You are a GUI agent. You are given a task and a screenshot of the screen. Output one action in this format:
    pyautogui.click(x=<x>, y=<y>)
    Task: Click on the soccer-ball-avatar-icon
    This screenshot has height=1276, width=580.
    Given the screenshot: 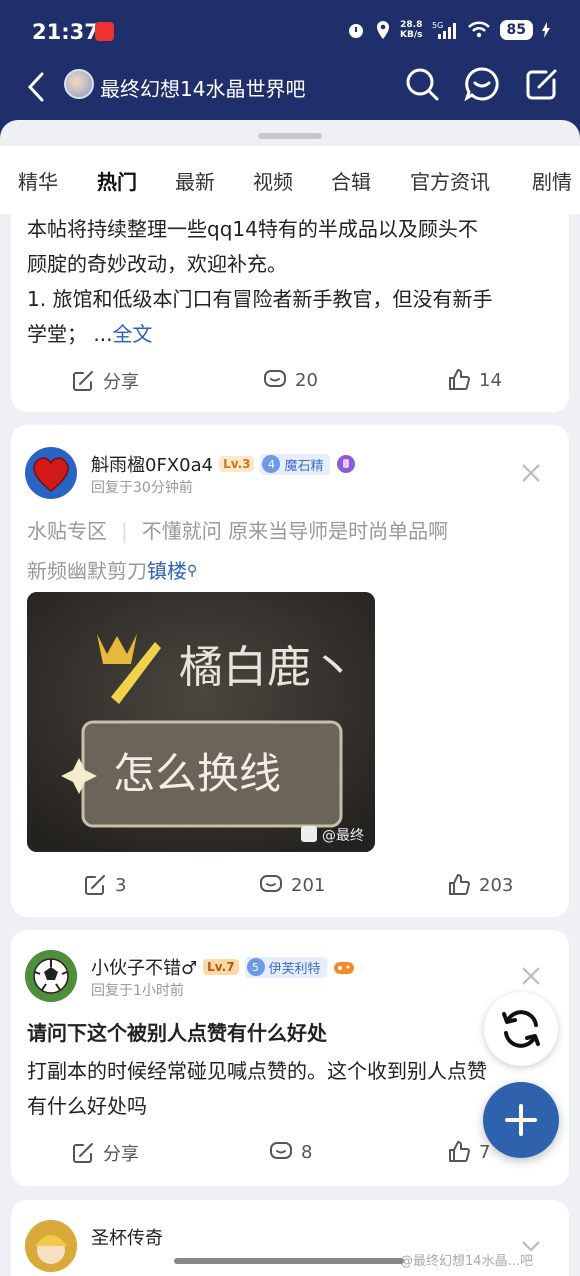 What is the action you would take?
    pyautogui.click(x=51, y=976)
    